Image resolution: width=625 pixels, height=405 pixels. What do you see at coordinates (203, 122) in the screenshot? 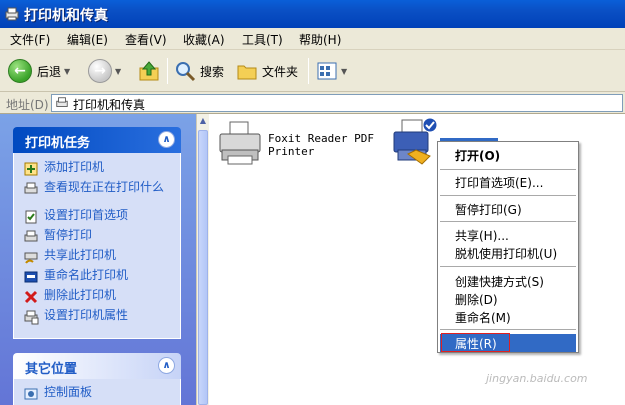
I see `scroll-up-icon: ▲` at bounding box center [203, 122].